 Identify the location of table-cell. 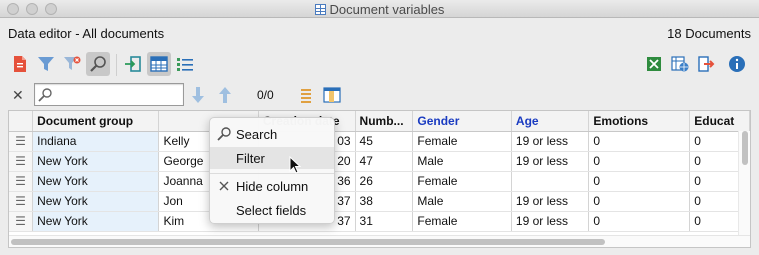
(550, 181).